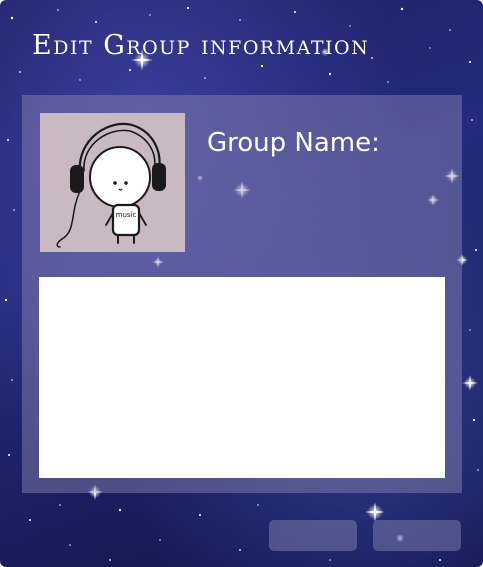 The image size is (483, 567). What do you see at coordinates (201, 45) in the screenshot?
I see `window-title: Edit Group information` at bounding box center [201, 45].